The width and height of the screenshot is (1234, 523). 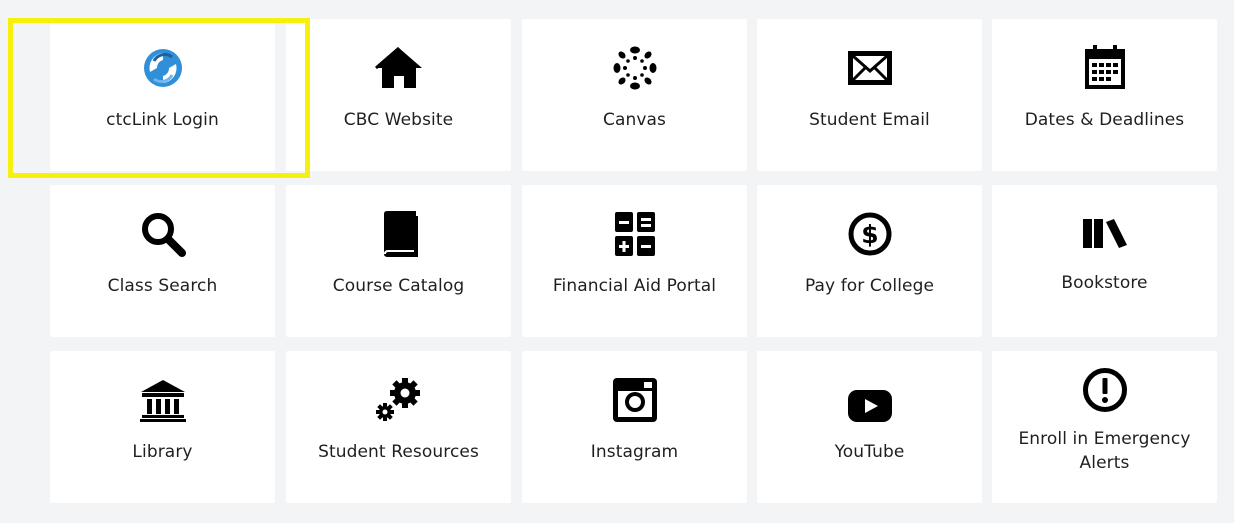 What do you see at coordinates (634, 234) in the screenshot?
I see `calculator-icon` at bounding box center [634, 234].